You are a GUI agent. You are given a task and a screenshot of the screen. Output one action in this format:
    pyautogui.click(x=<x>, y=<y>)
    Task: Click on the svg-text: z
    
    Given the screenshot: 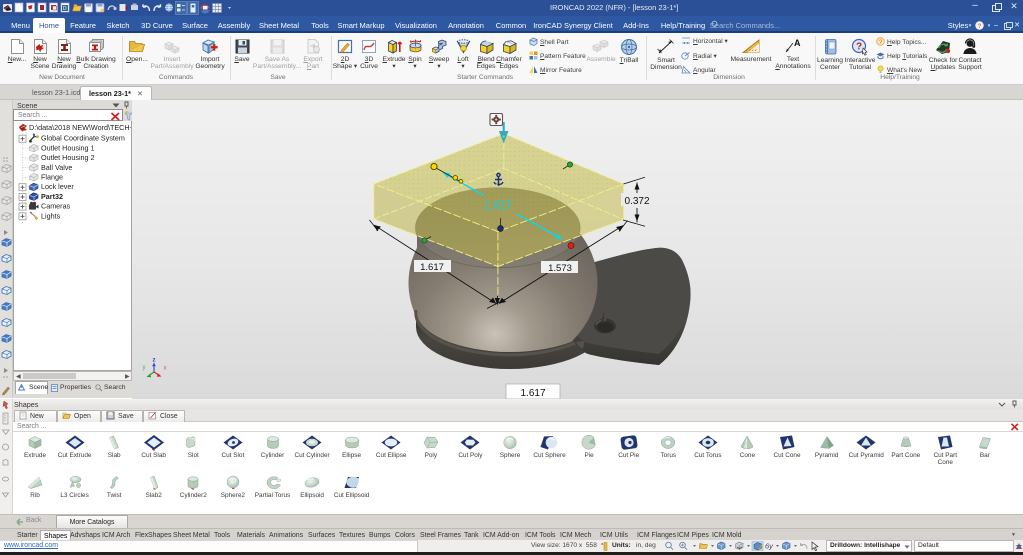 What is the action you would take?
    pyautogui.click(x=154, y=361)
    